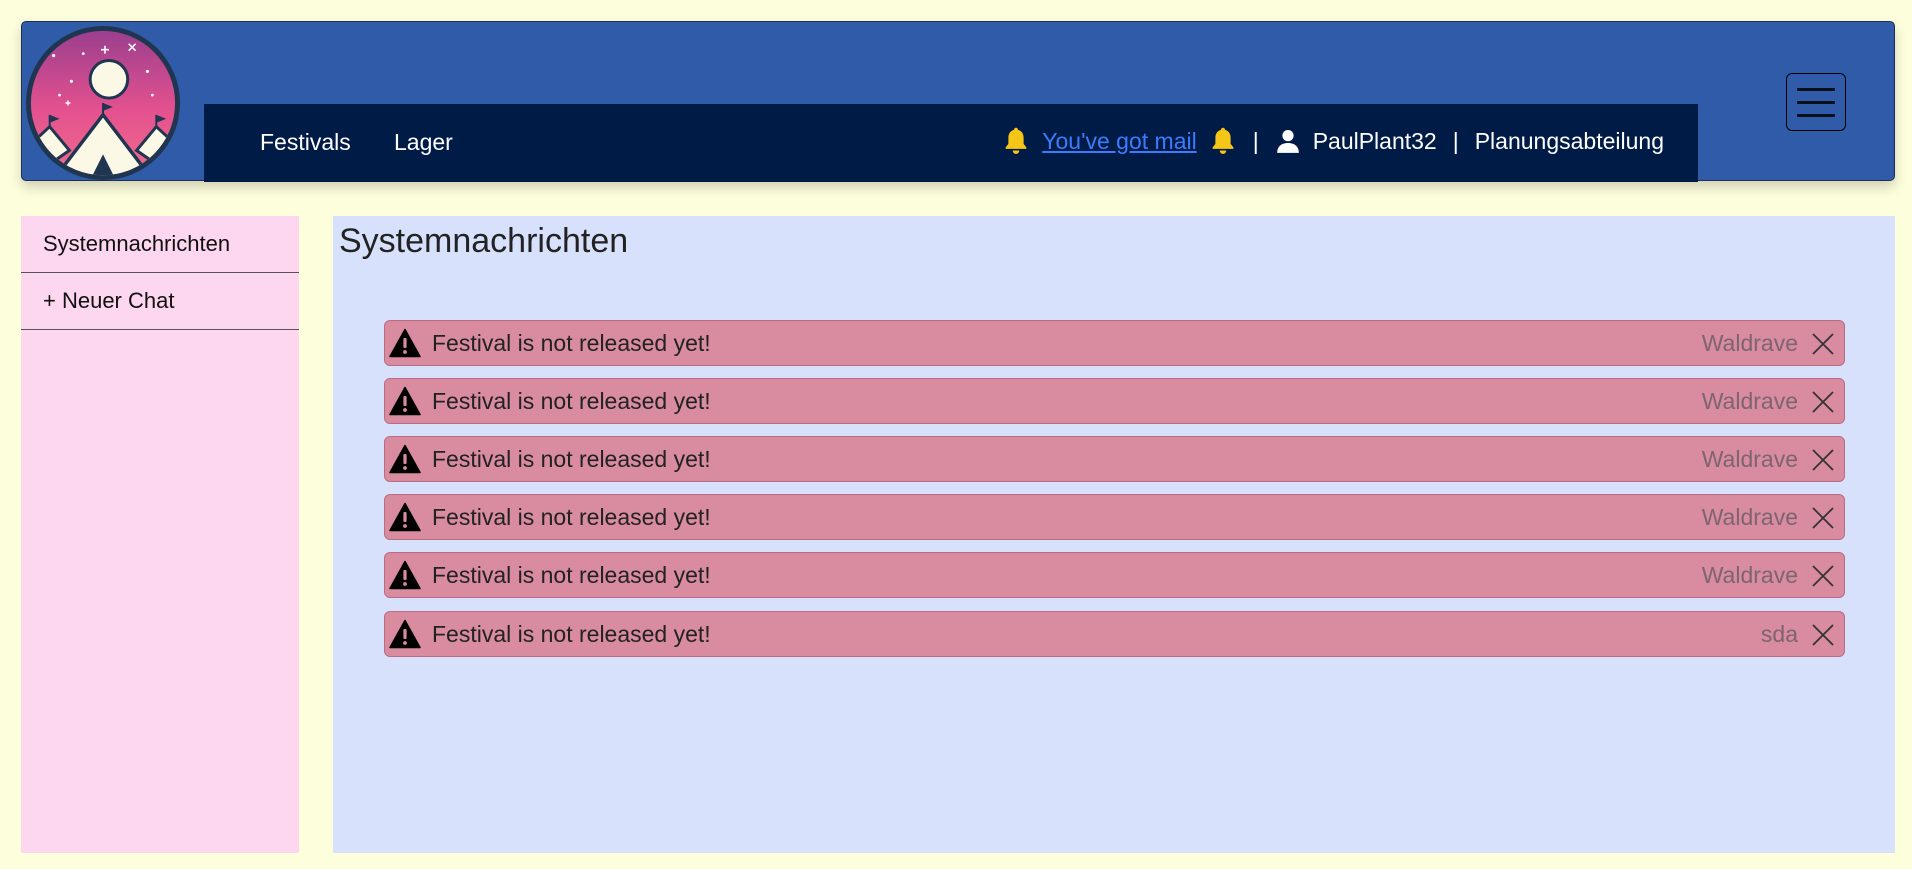 The height and width of the screenshot is (869, 1912). Describe the element at coordinates (160, 244) in the screenshot. I see `sidebar-item-systemnachrichten: Systemnachrichten` at that location.